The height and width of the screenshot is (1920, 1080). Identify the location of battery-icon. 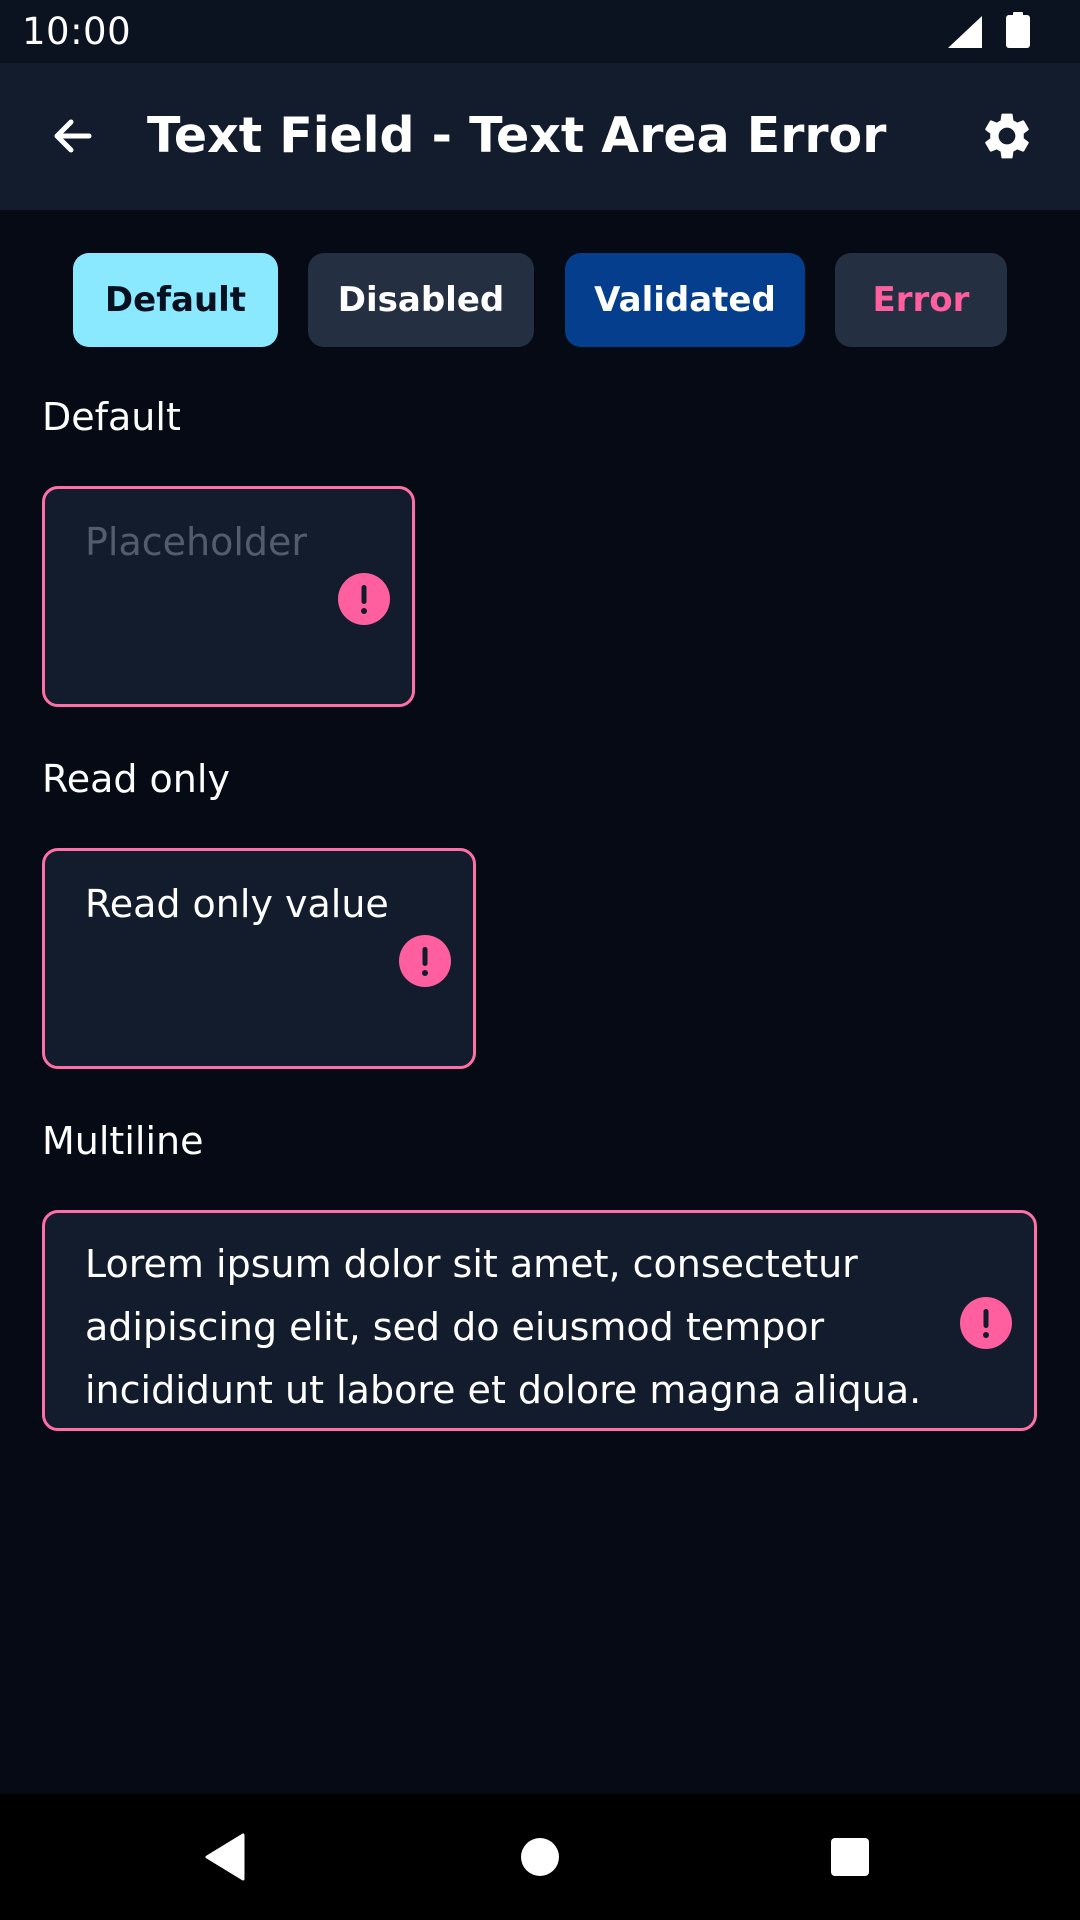
(1018, 30).